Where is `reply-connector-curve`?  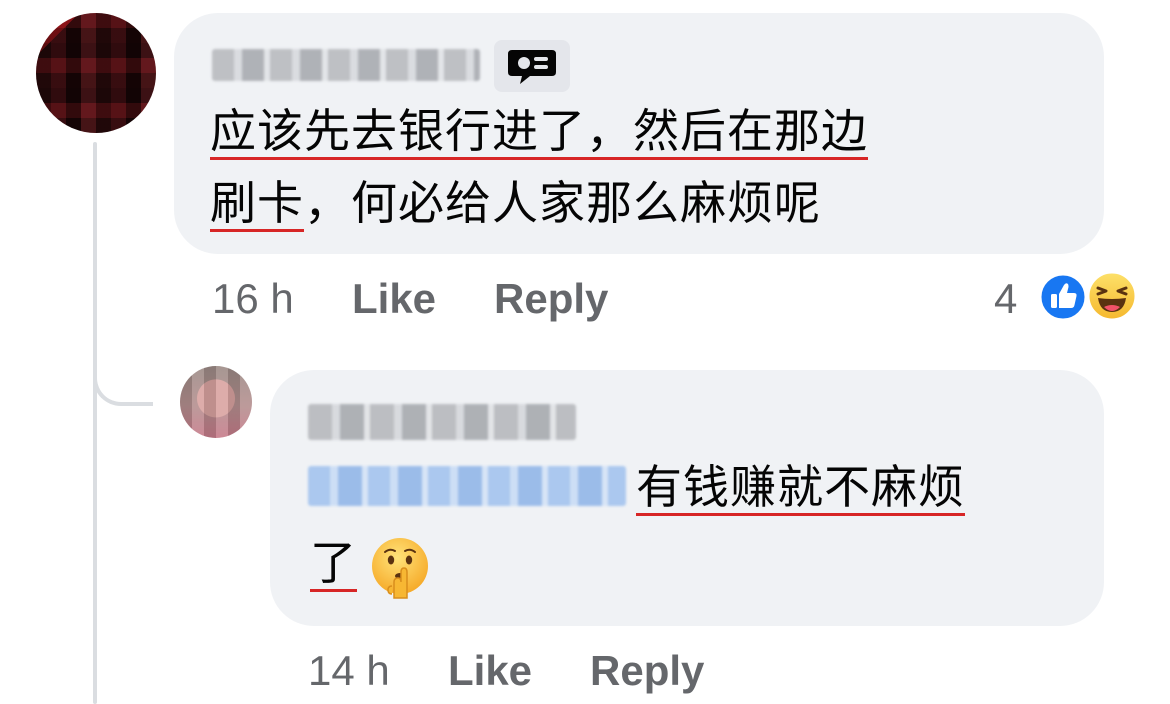 reply-connector-curve is located at coordinates (123, 368).